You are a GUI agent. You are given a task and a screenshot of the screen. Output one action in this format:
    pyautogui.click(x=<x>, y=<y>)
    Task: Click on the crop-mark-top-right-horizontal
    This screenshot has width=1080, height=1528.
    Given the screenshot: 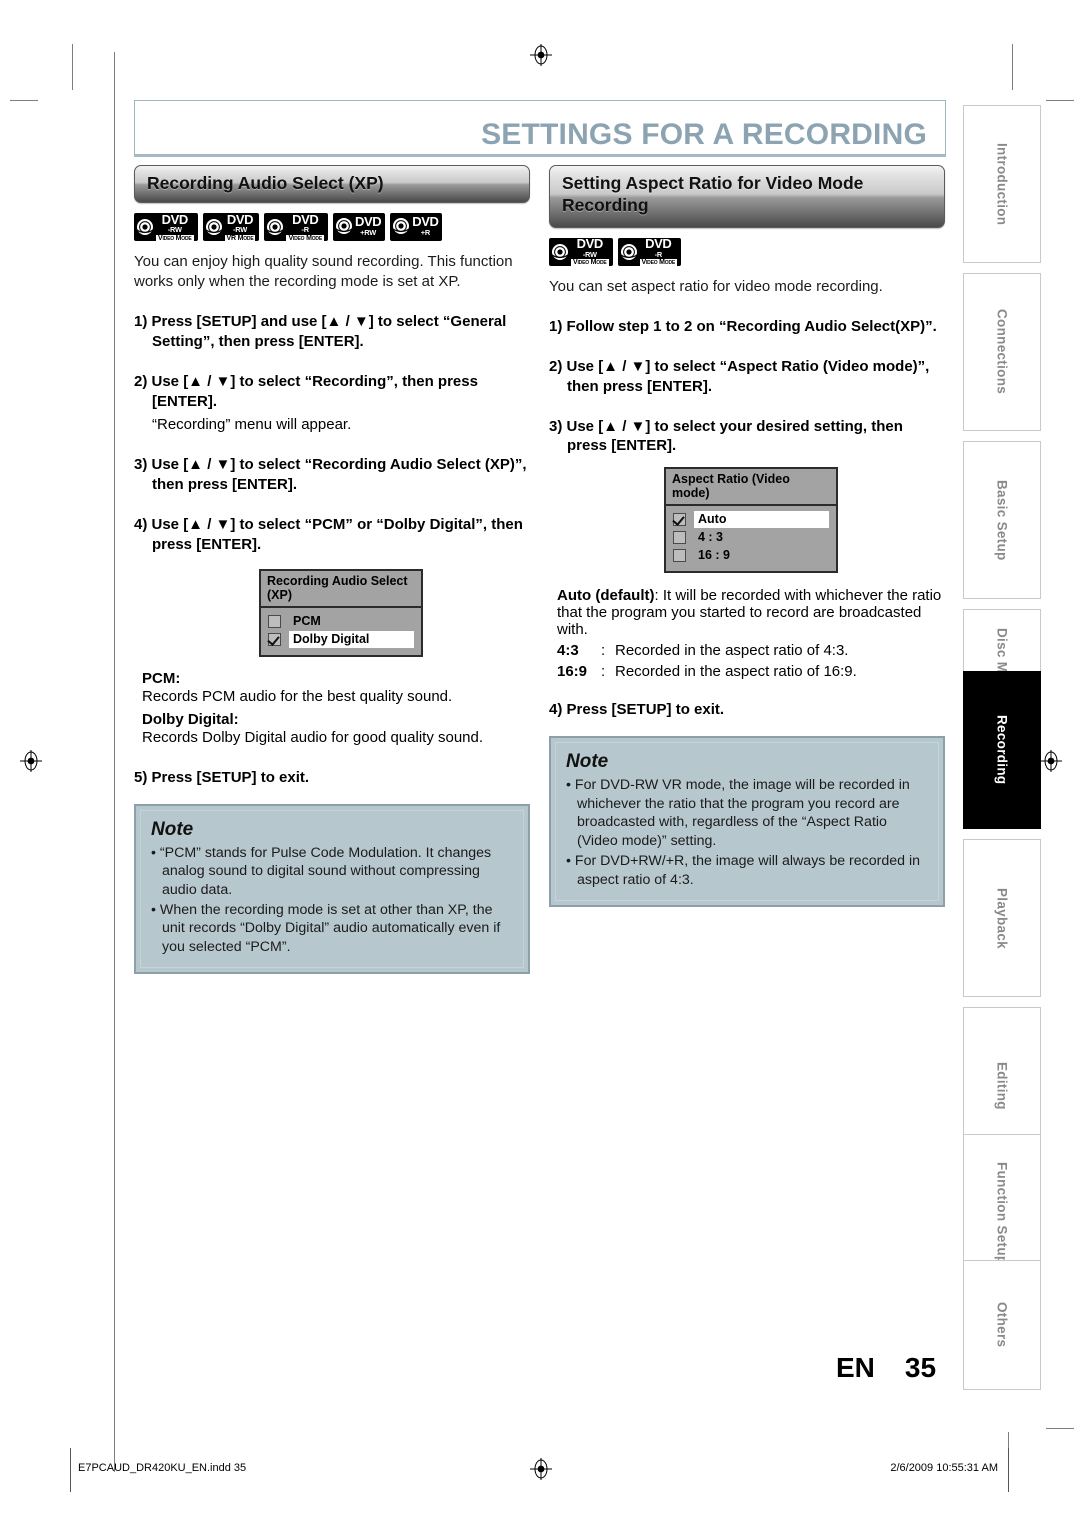 What is the action you would take?
    pyautogui.click(x=1060, y=100)
    